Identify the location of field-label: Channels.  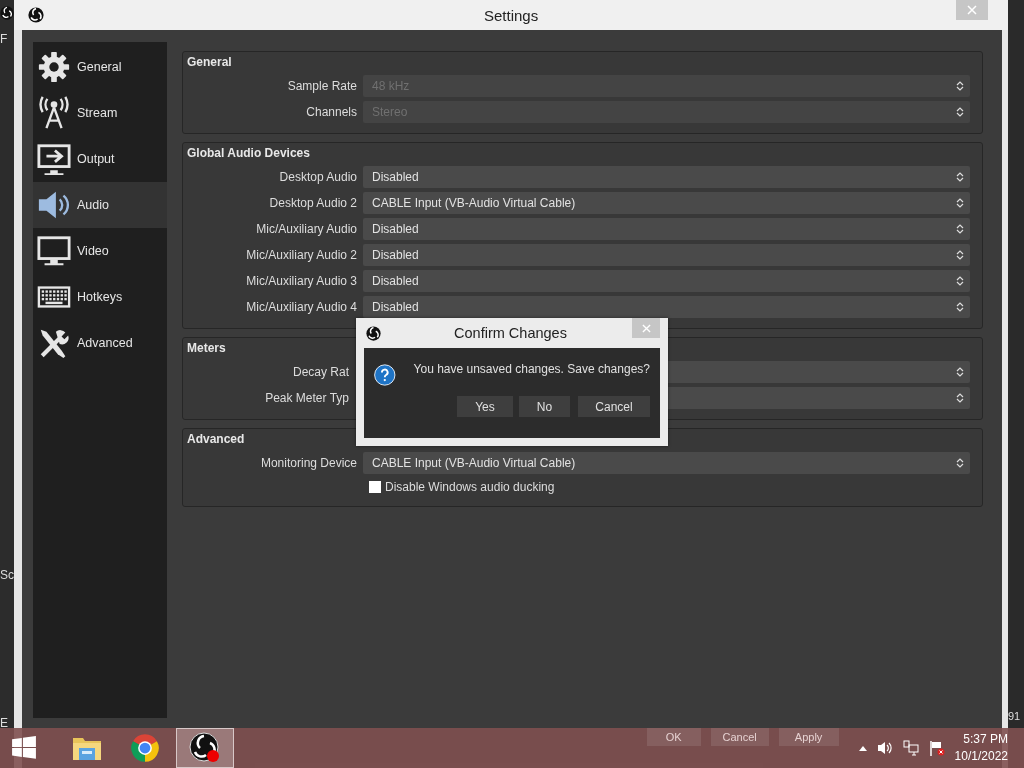
(331, 112).